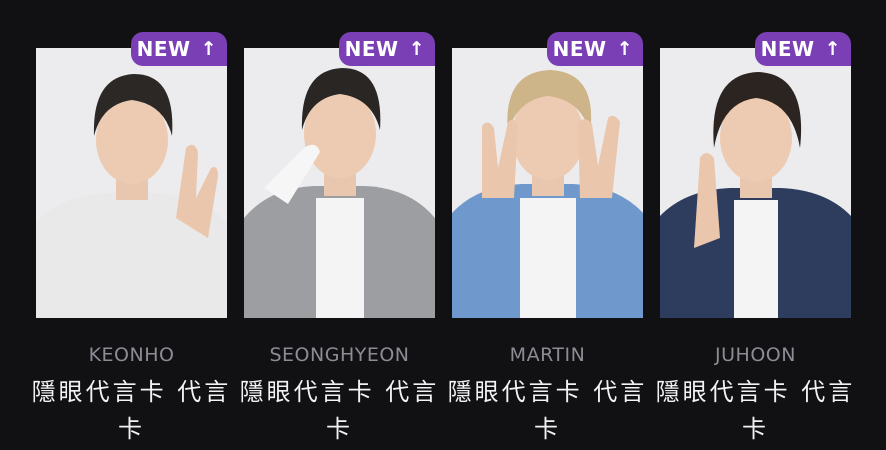 This screenshot has height=450, width=886. I want to click on member-name: KEONHO, so click(131, 355).